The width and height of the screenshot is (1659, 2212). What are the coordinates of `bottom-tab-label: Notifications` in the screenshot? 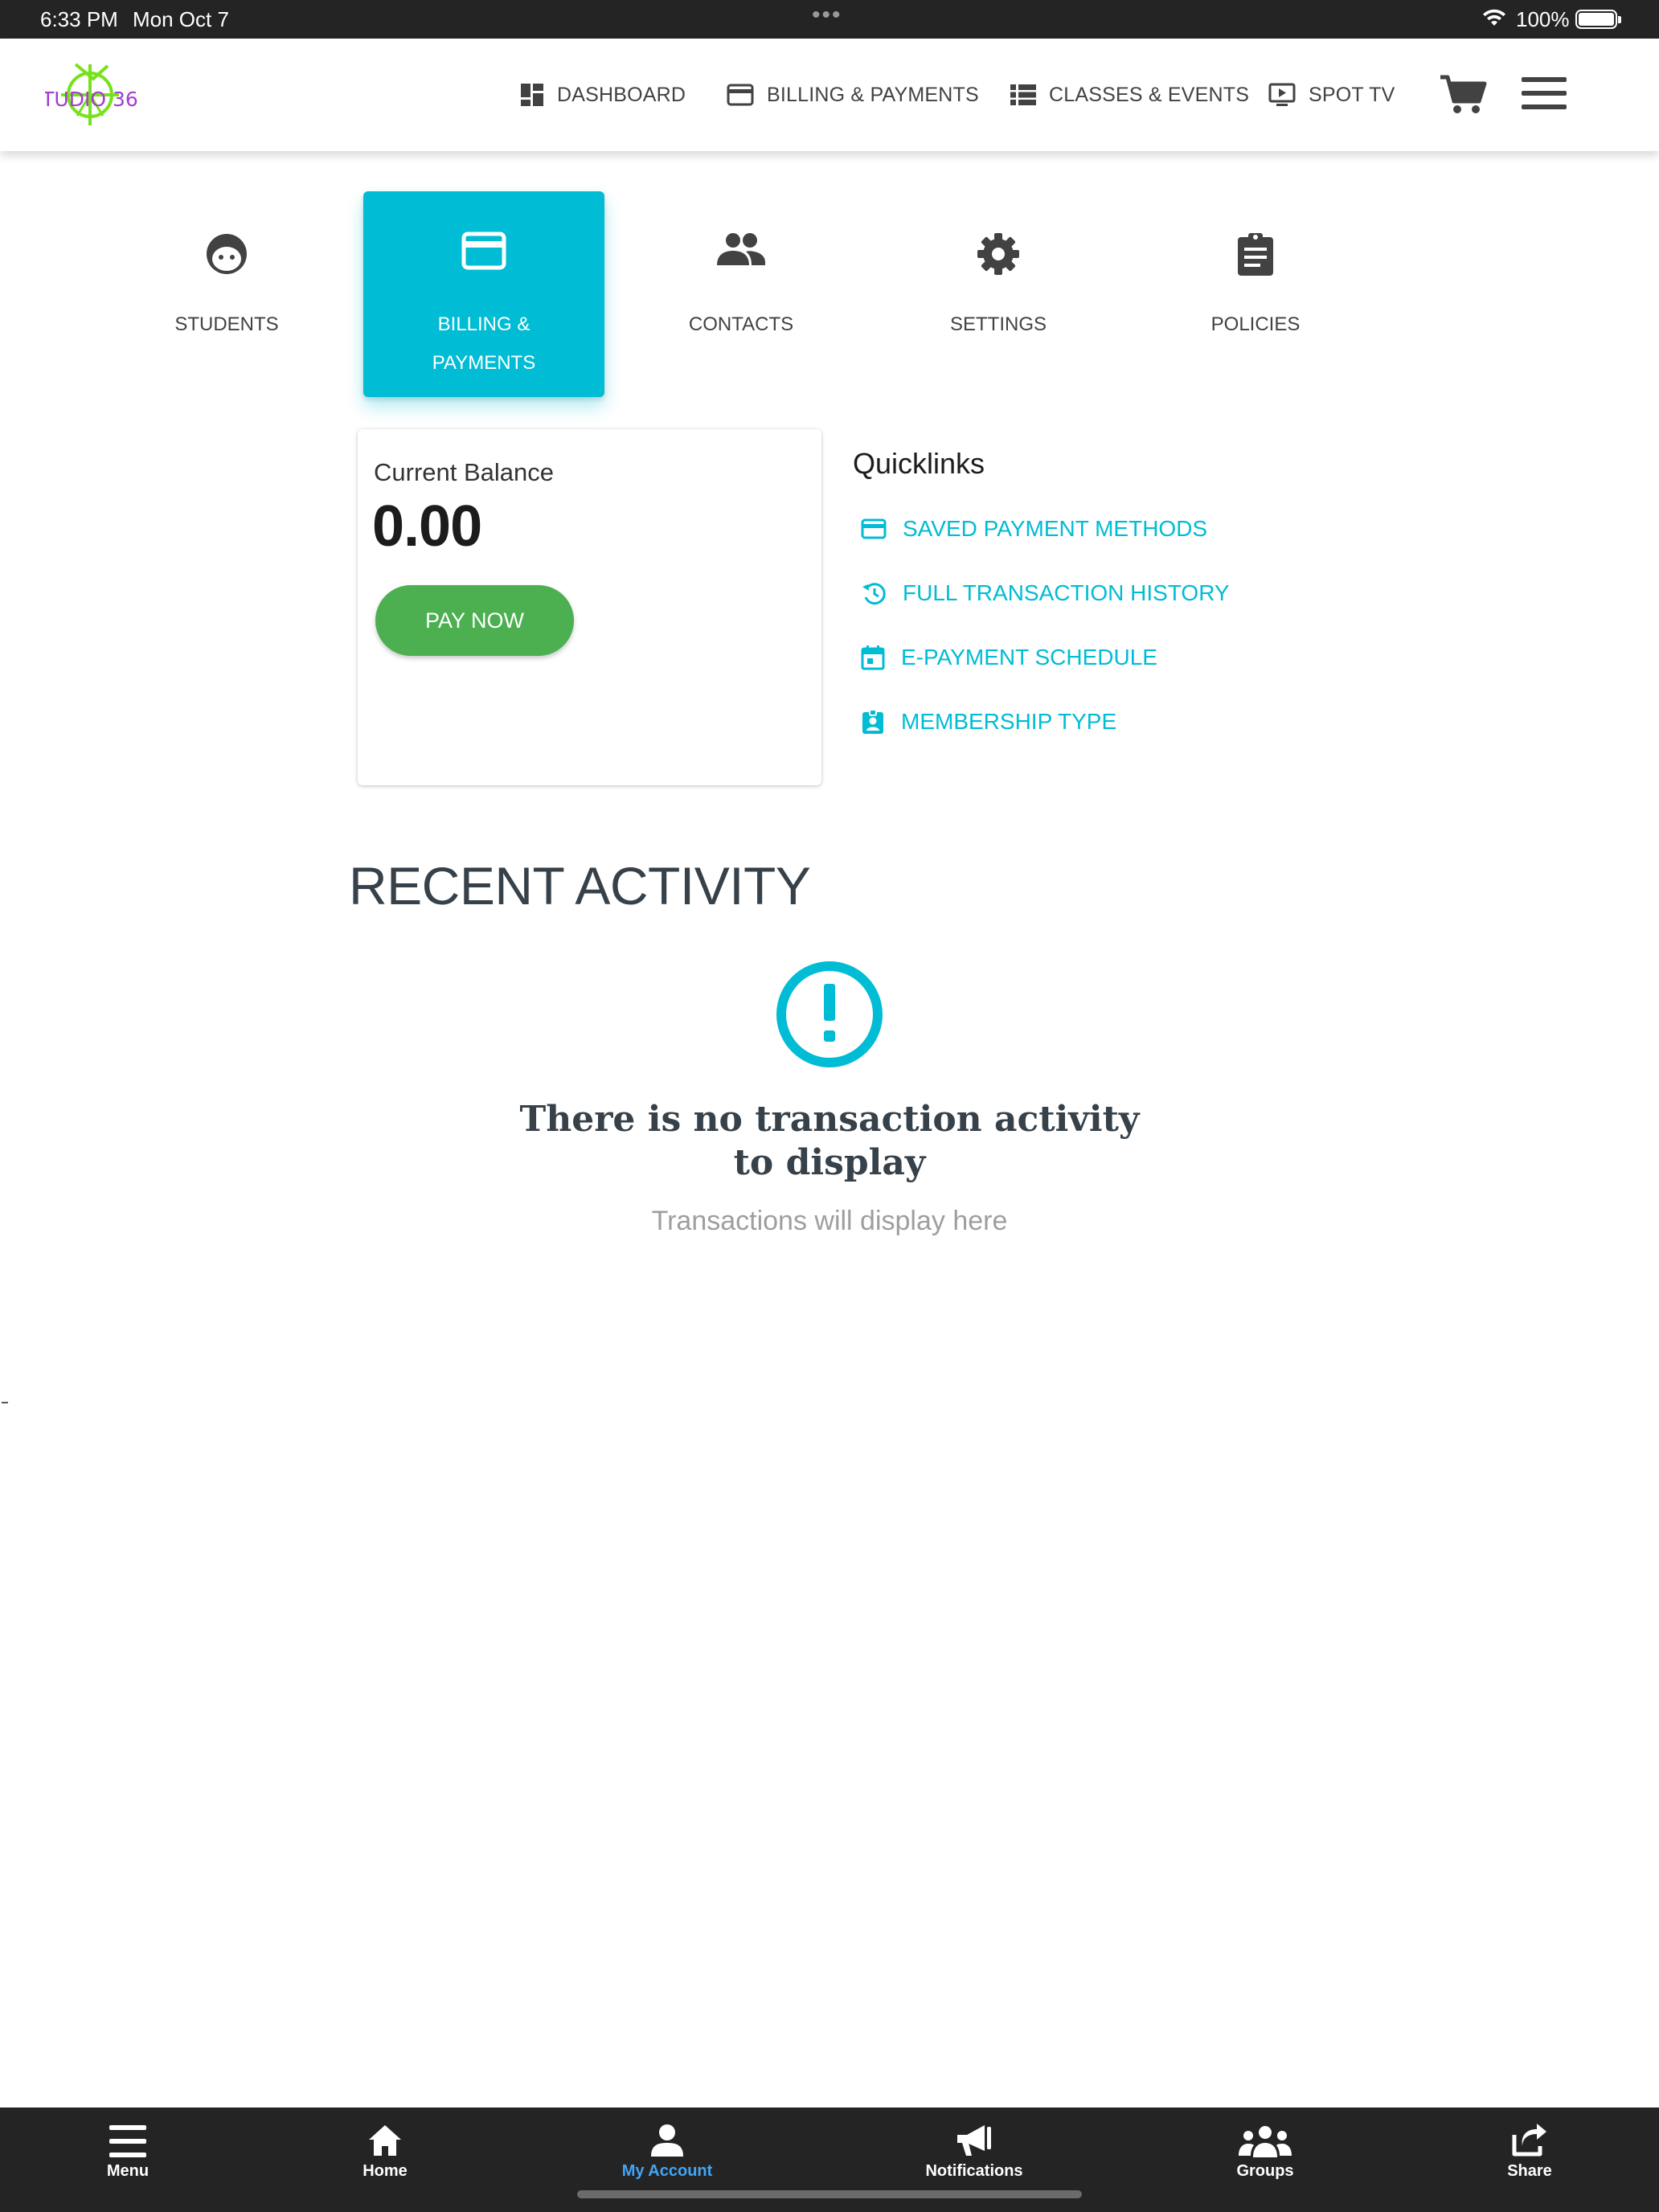 It's located at (974, 2171).